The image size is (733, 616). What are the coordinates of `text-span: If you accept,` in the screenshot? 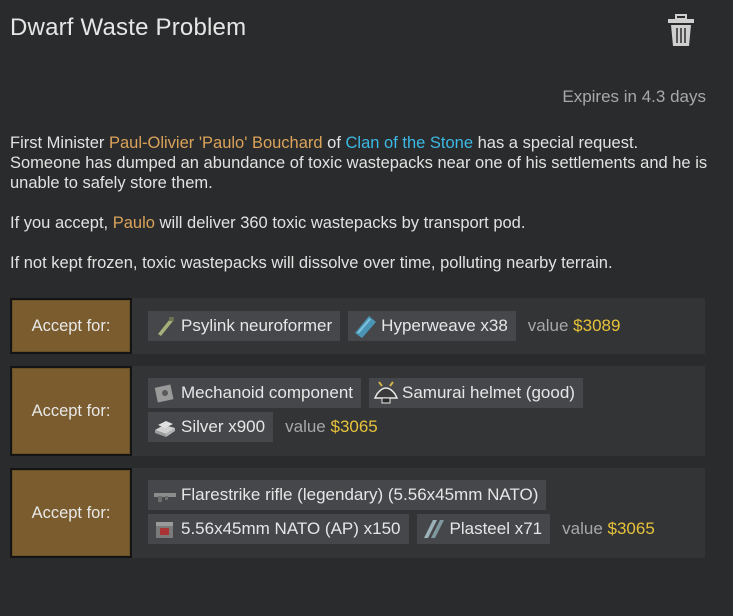 It's located at (61, 223).